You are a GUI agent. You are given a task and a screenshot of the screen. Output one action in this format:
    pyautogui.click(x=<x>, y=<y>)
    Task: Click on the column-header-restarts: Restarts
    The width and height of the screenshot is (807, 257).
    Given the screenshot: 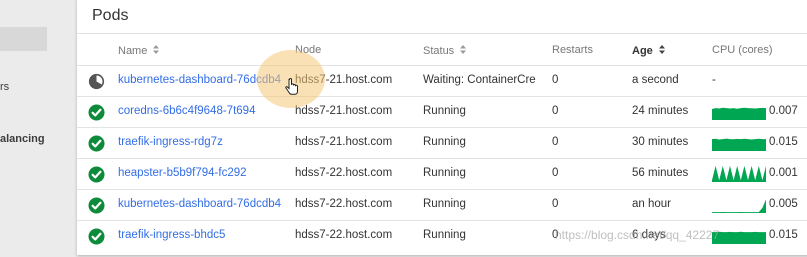 What is the action you would take?
    pyautogui.click(x=572, y=50)
    